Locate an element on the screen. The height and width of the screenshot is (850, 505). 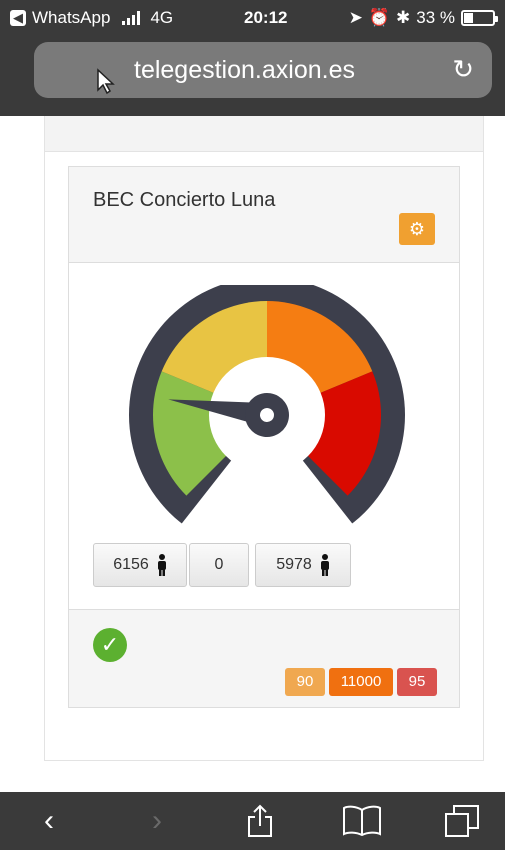
previous-panel-footer is located at coordinates (264, 134).